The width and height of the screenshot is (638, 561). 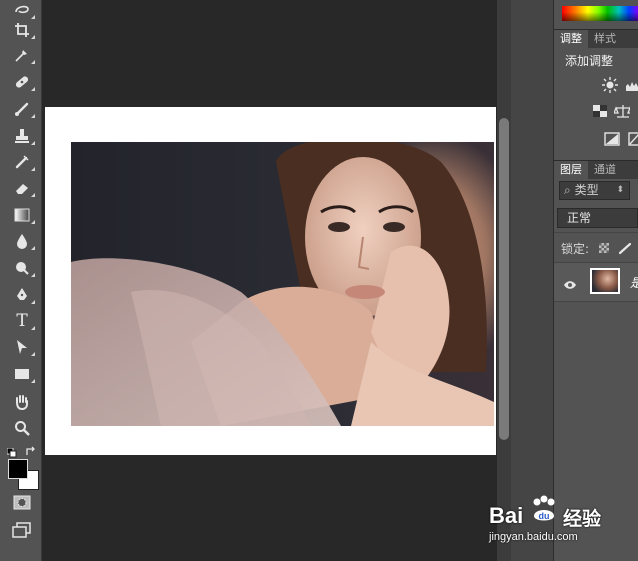 What do you see at coordinates (600, 13) in the screenshot?
I see `color-spectrum-strip` at bounding box center [600, 13].